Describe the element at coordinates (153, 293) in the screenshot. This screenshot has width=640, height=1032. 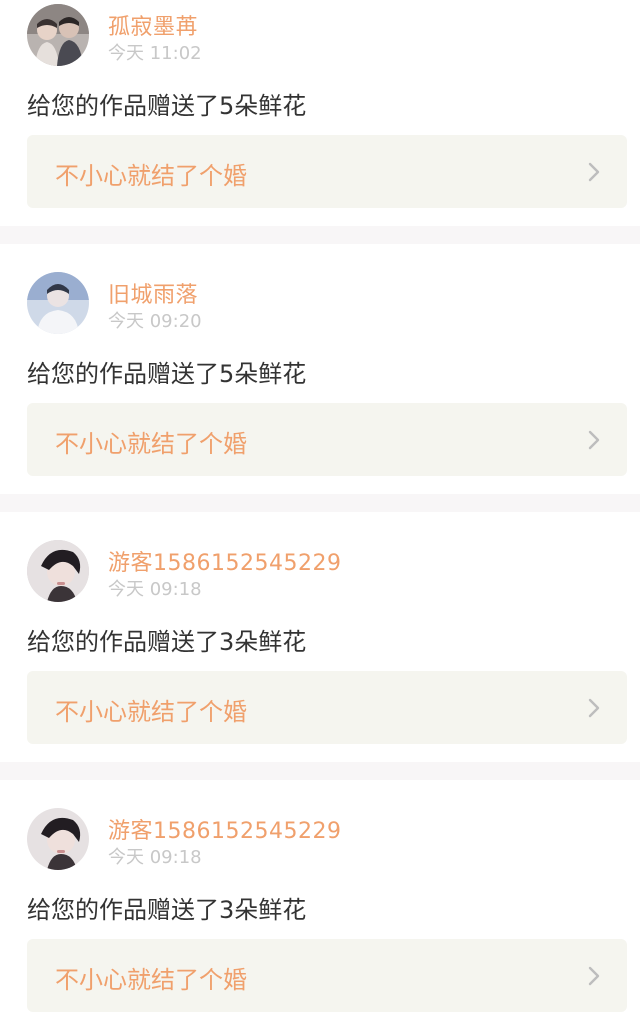
I see `username: 旧城雨落` at that location.